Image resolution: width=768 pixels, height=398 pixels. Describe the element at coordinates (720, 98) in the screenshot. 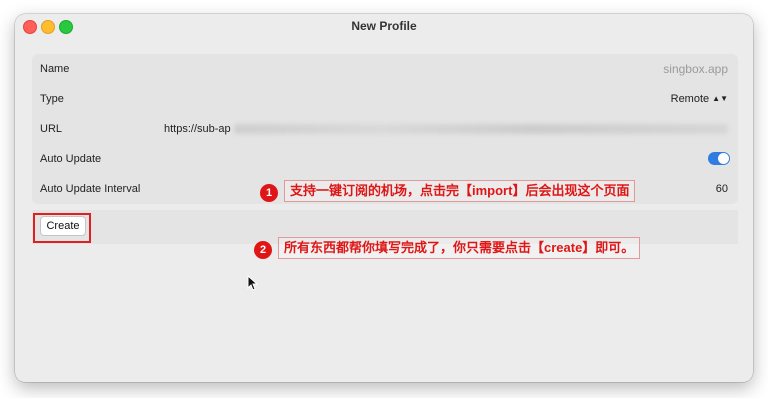

I see `chevron-up-down-icon: ▲▼` at that location.